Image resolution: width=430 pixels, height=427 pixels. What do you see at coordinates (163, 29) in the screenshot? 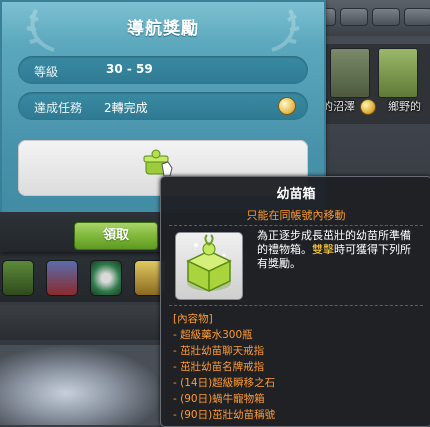
I see `panel-title: 導航獎勵` at bounding box center [163, 29].